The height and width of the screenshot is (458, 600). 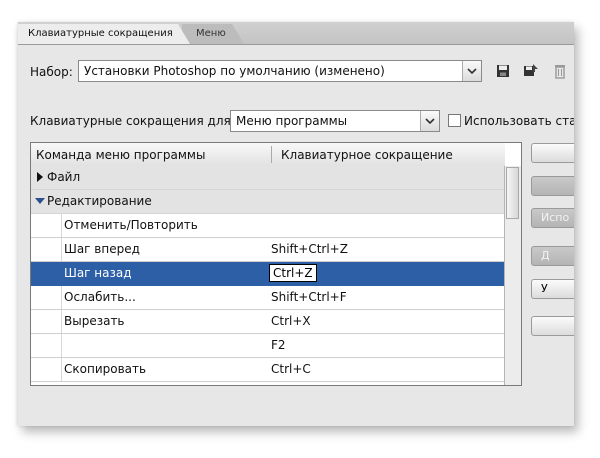 I want to click on add-shortcut-button: Д, so click(x=552, y=256).